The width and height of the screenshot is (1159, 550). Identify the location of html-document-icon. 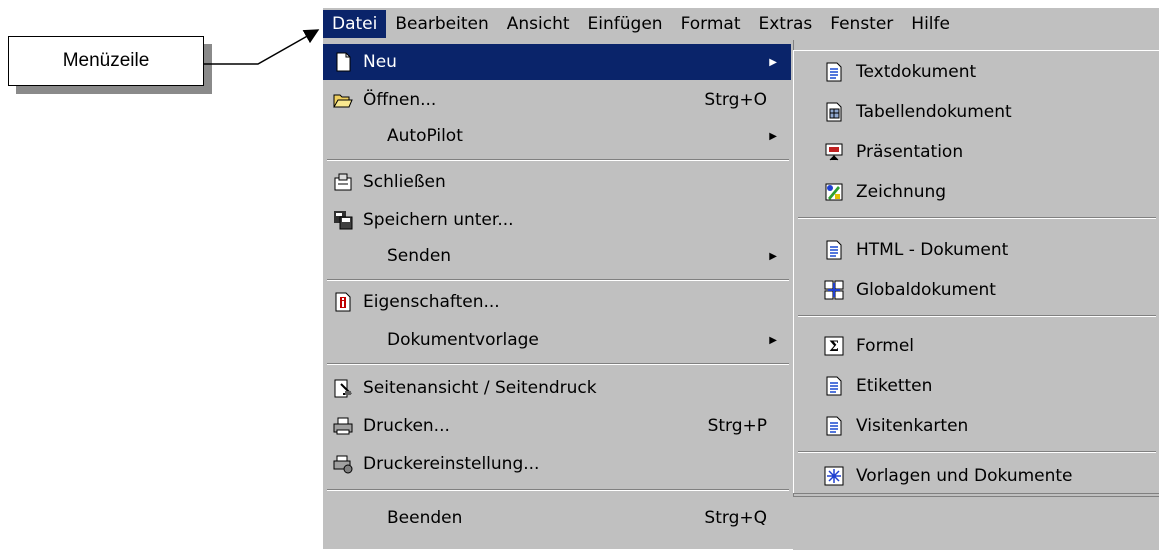
(834, 250).